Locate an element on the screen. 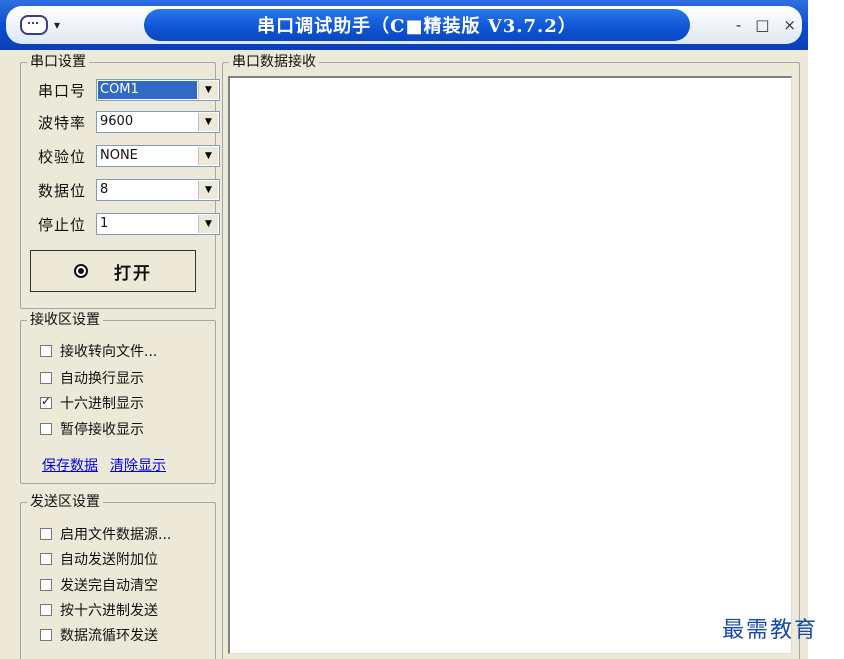 This screenshot has height=659, width=844. auto-wrap-checkbox: 自动换行显示 is located at coordinates (92, 378).